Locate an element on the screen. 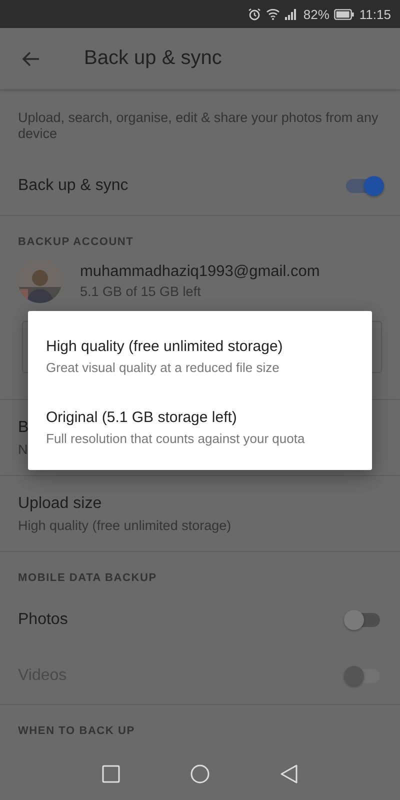  dialog-option: Original (5.1 GB storage left) Full resolution that counts against your quota is located at coordinates (200, 427).